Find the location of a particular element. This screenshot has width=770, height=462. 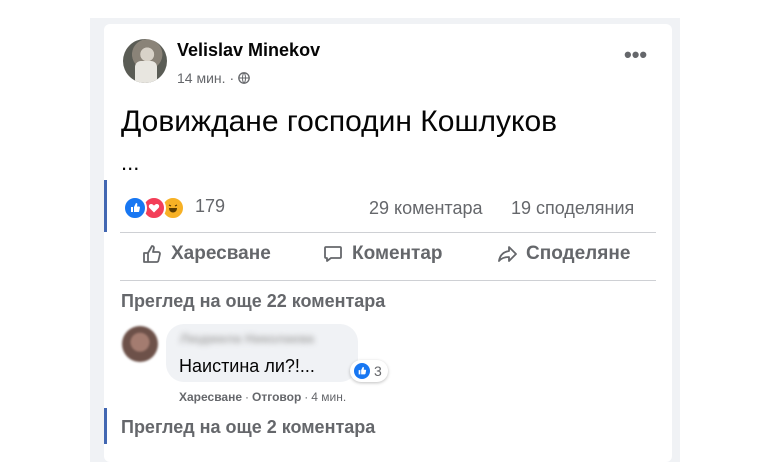

view-more-comments-link: Преглед на още 22 коментара is located at coordinates (253, 301).